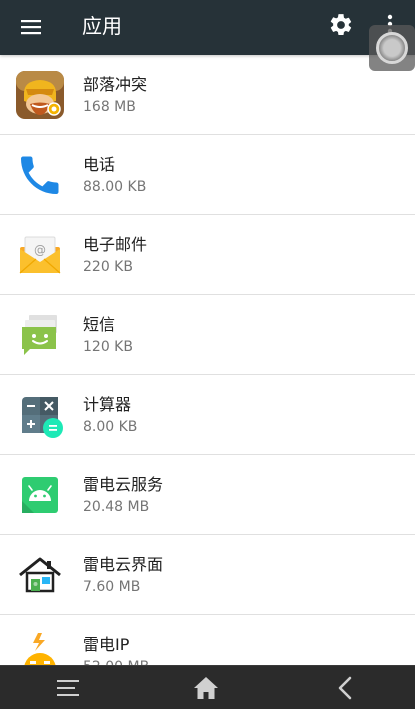  Describe the element at coordinates (116, 661) in the screenshot. I see `app-size: 52.00 MB` at that location.